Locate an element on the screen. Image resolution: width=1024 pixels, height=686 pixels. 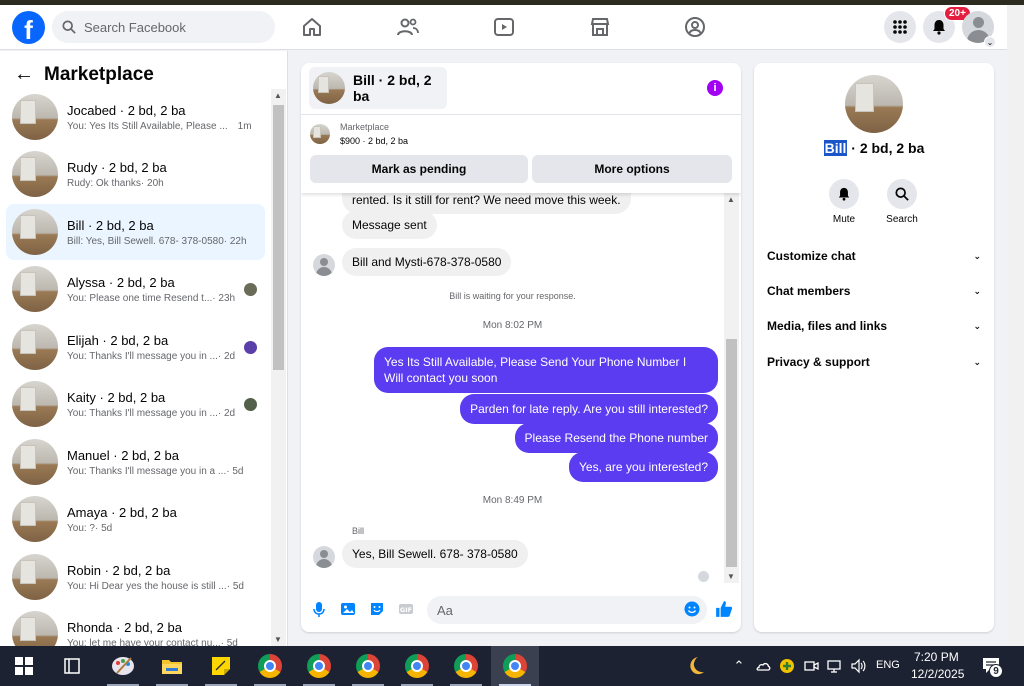
taskbar-file-explorer is located at coordinates (172, 666).